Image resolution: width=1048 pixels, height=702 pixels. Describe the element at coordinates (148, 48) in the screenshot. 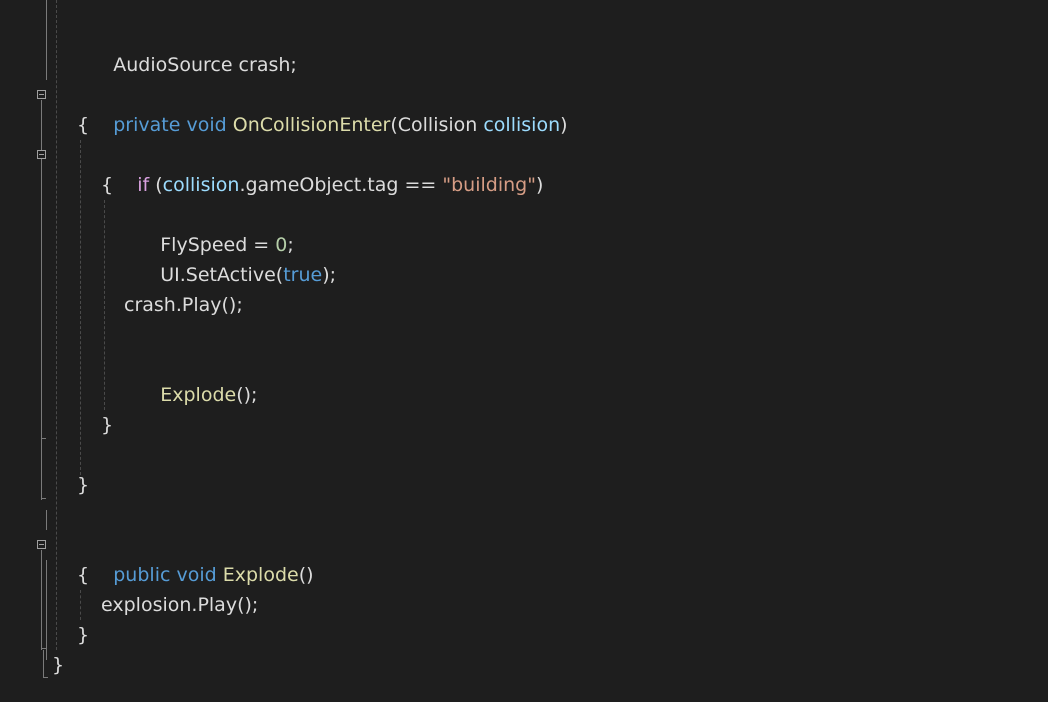

I see `code-line: AudioSource crash;` at that location.